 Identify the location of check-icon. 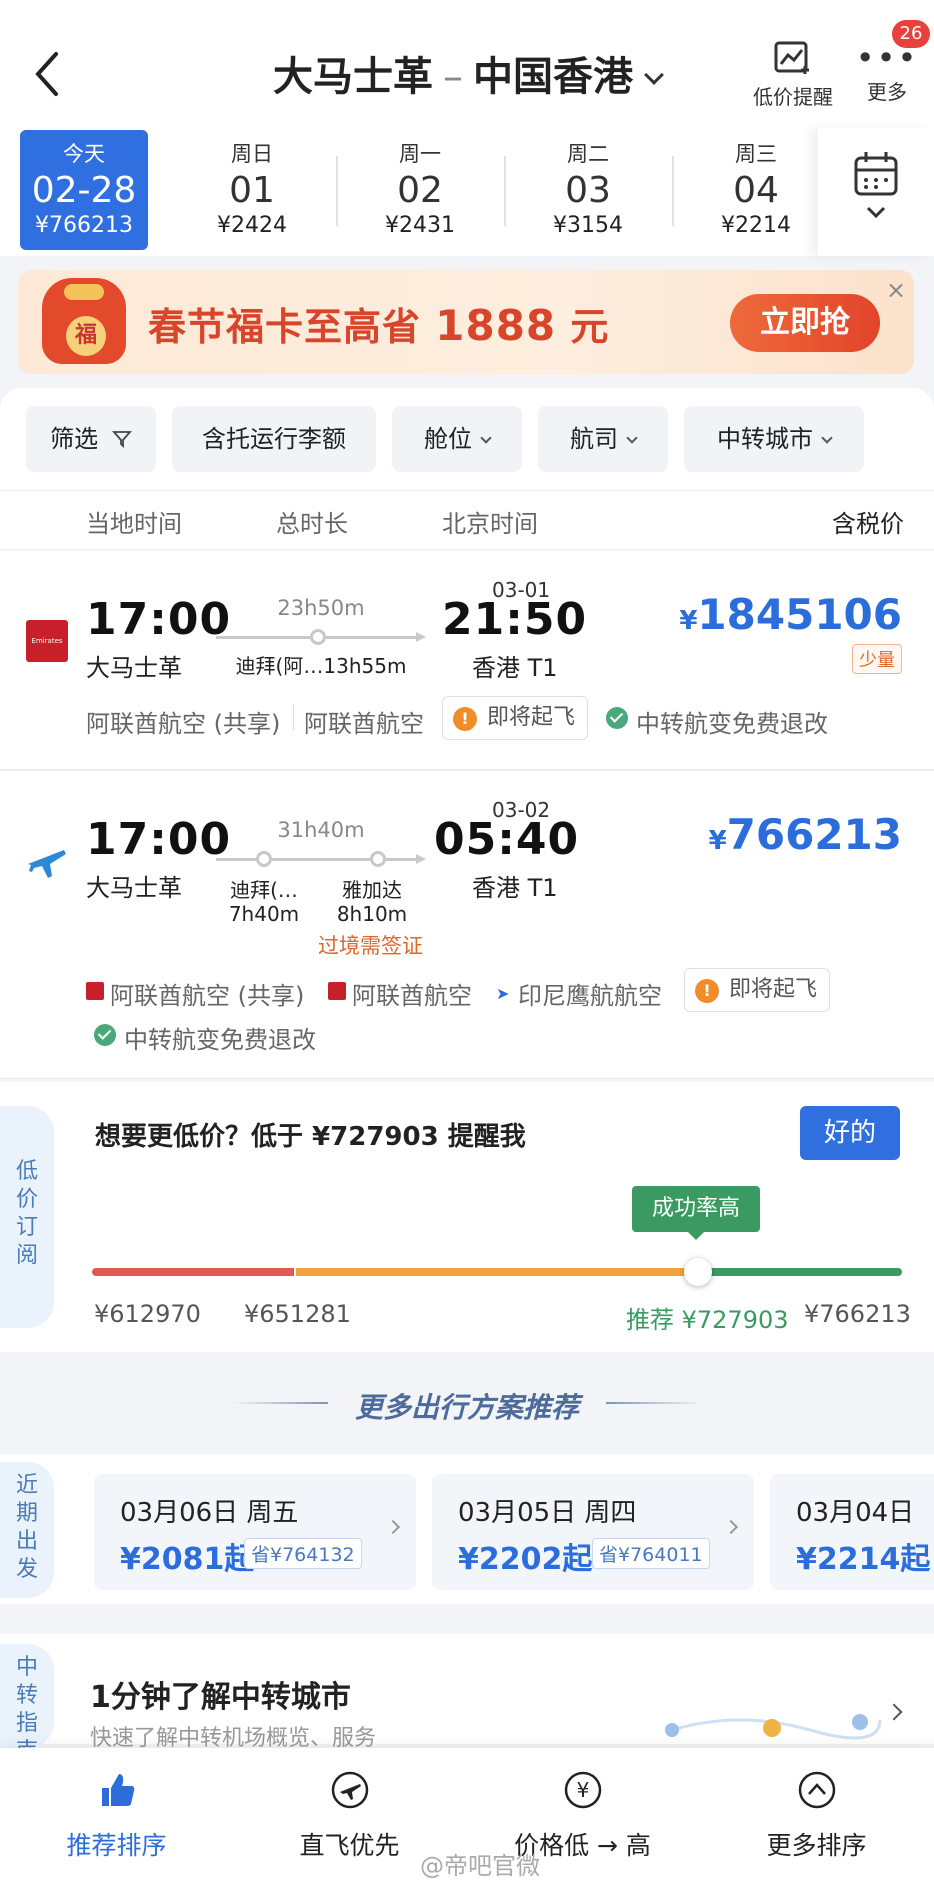
(617, 718).